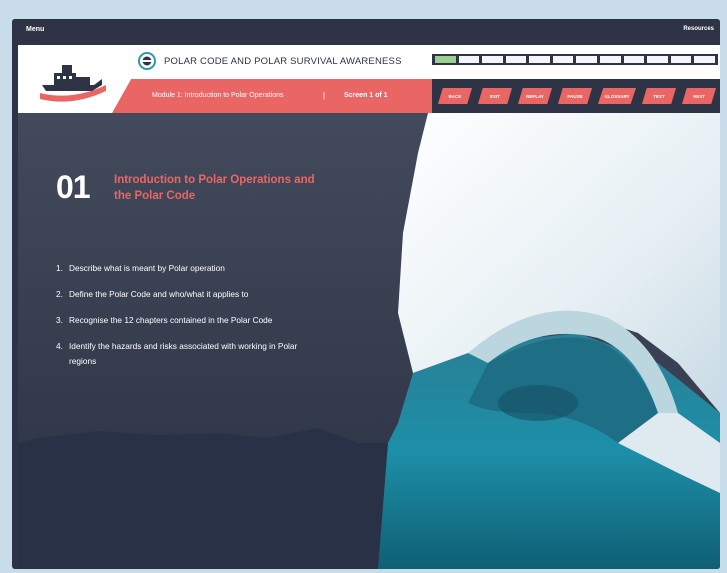  What do you see at coordinates (59, 320) in the screenshot?
I see `objective-number: 3.` at bounding box center [59, 320].